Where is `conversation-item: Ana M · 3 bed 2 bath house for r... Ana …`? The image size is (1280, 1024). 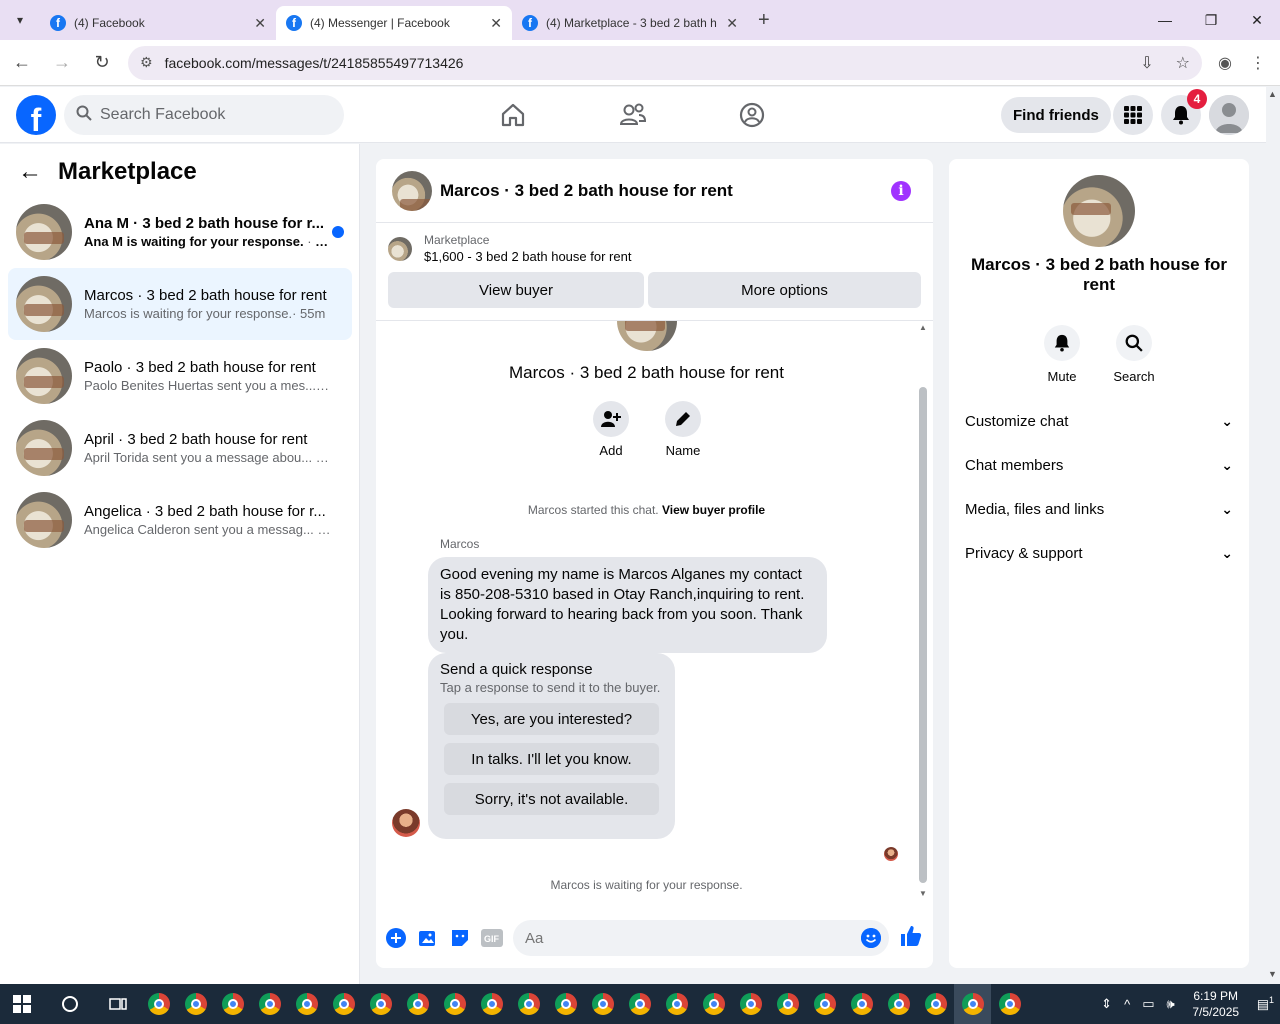
conversation-item: Ana M · 3 bed 2 bath house for r... Ana … is located at coordinates (180, 232).